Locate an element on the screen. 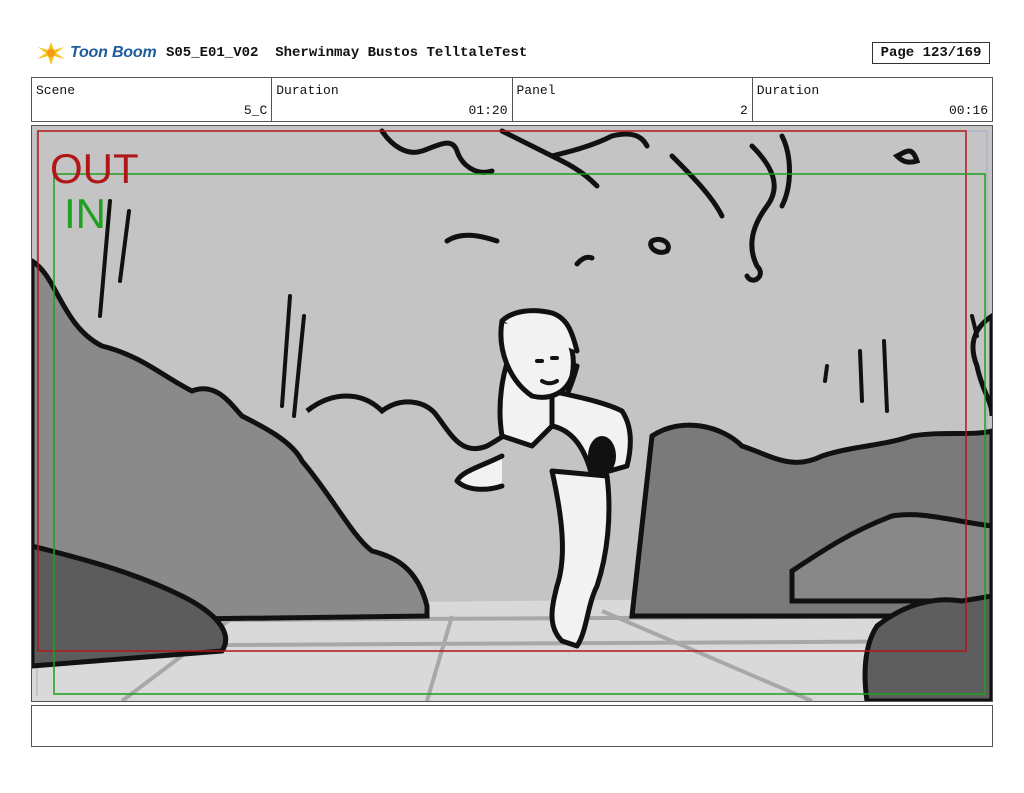 The height and width of the screenshot is (793, 1024). page-number: Page 123/169 is located at coordinates (931, 53).